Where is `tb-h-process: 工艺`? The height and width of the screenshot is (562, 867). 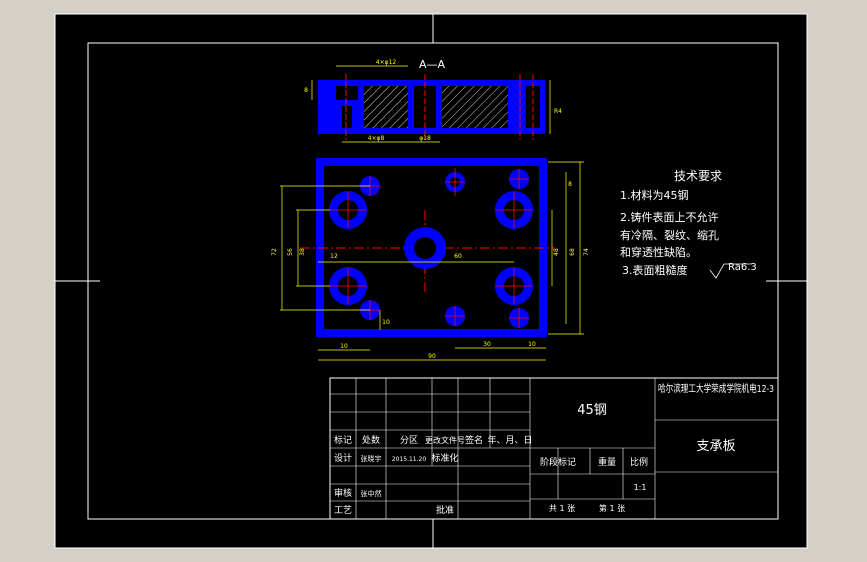
tb-h-process: 工艺 is located at coordinates (343, 510).